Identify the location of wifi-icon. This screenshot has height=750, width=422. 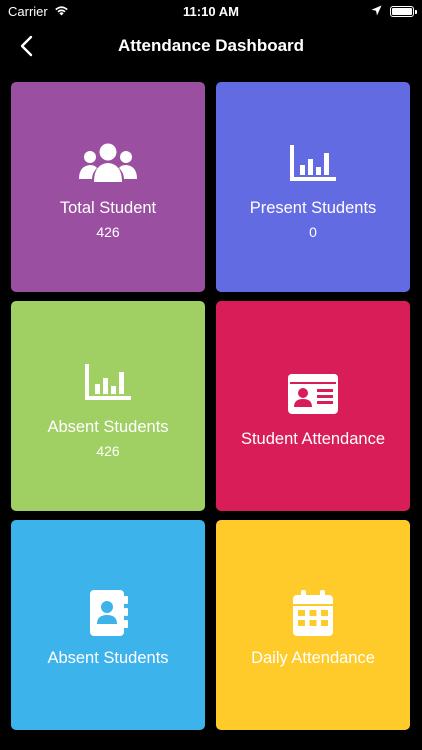
(61, 11).